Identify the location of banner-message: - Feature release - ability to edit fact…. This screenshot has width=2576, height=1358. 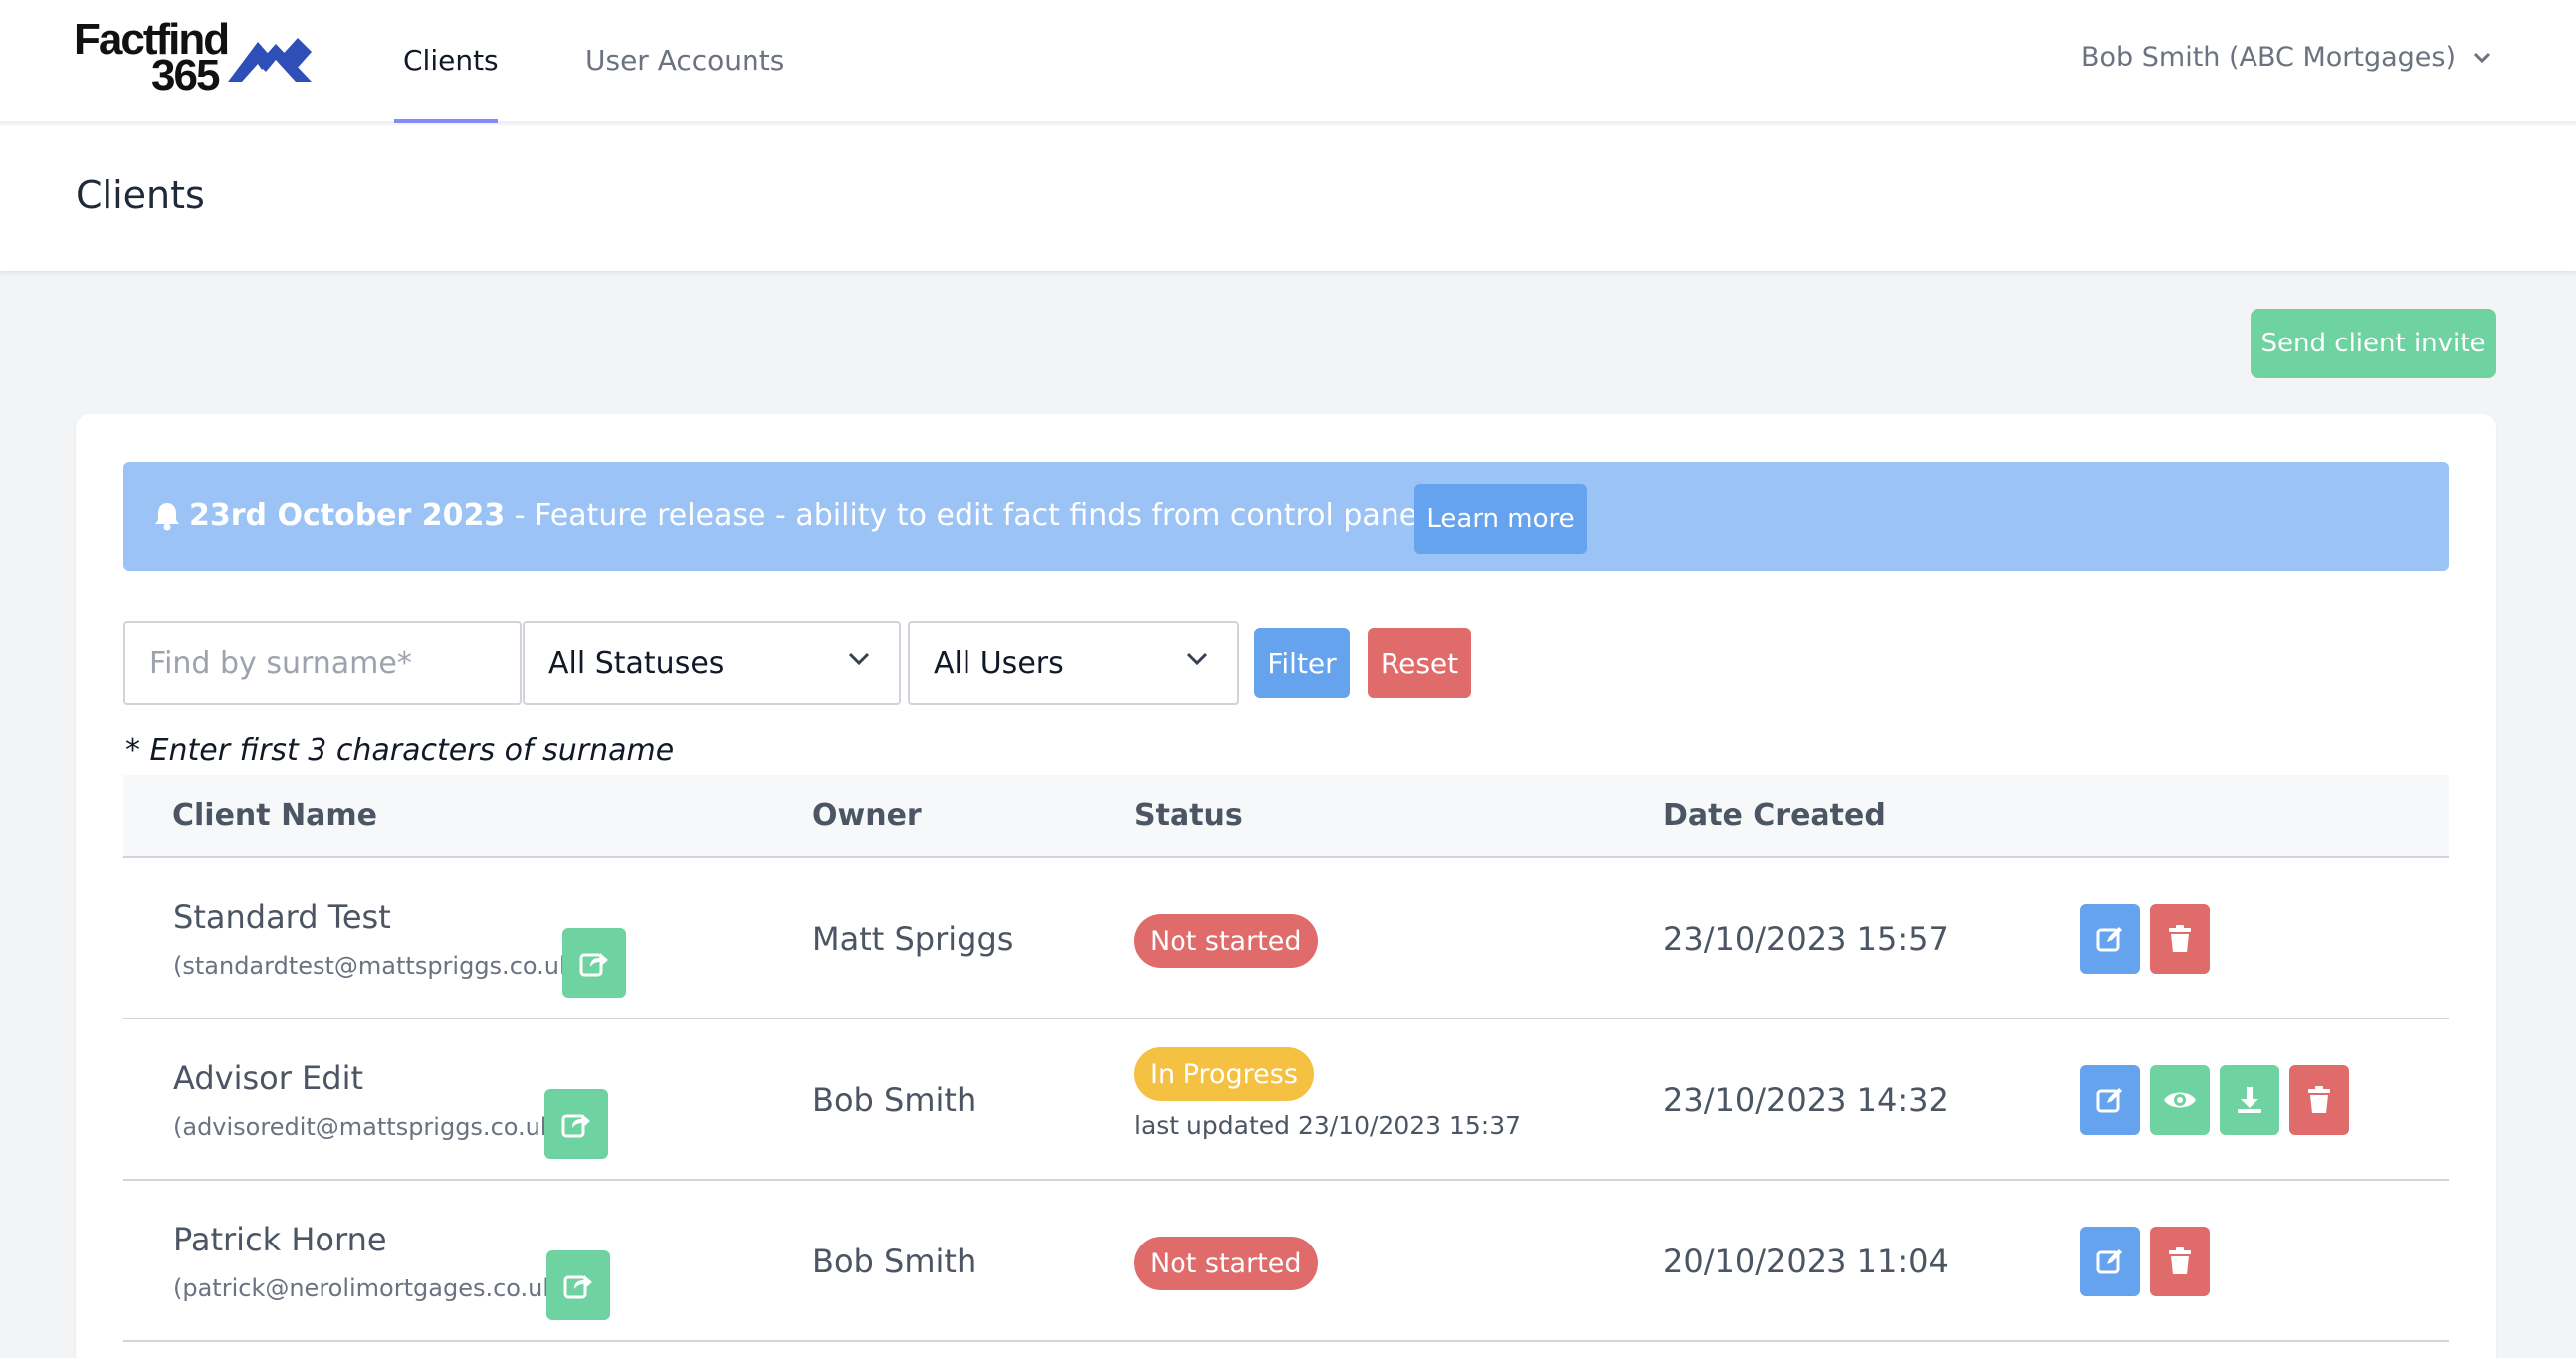
(970, 515).